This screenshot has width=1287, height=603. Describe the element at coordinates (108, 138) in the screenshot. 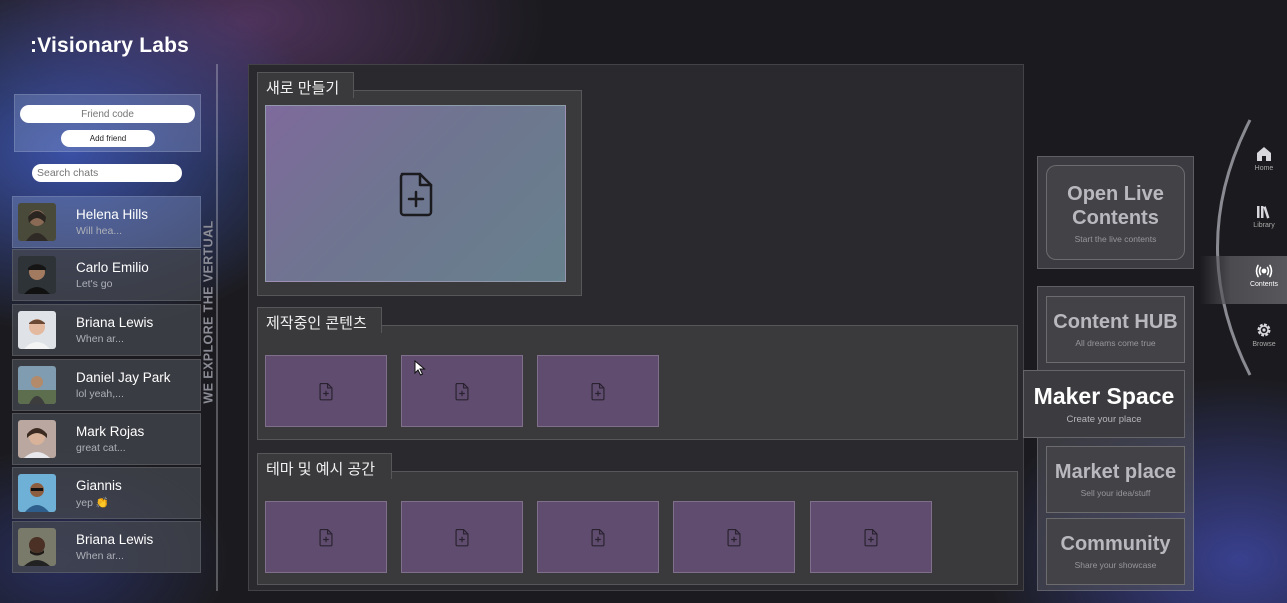

I see `add-friend-button: Add friend` at that location.